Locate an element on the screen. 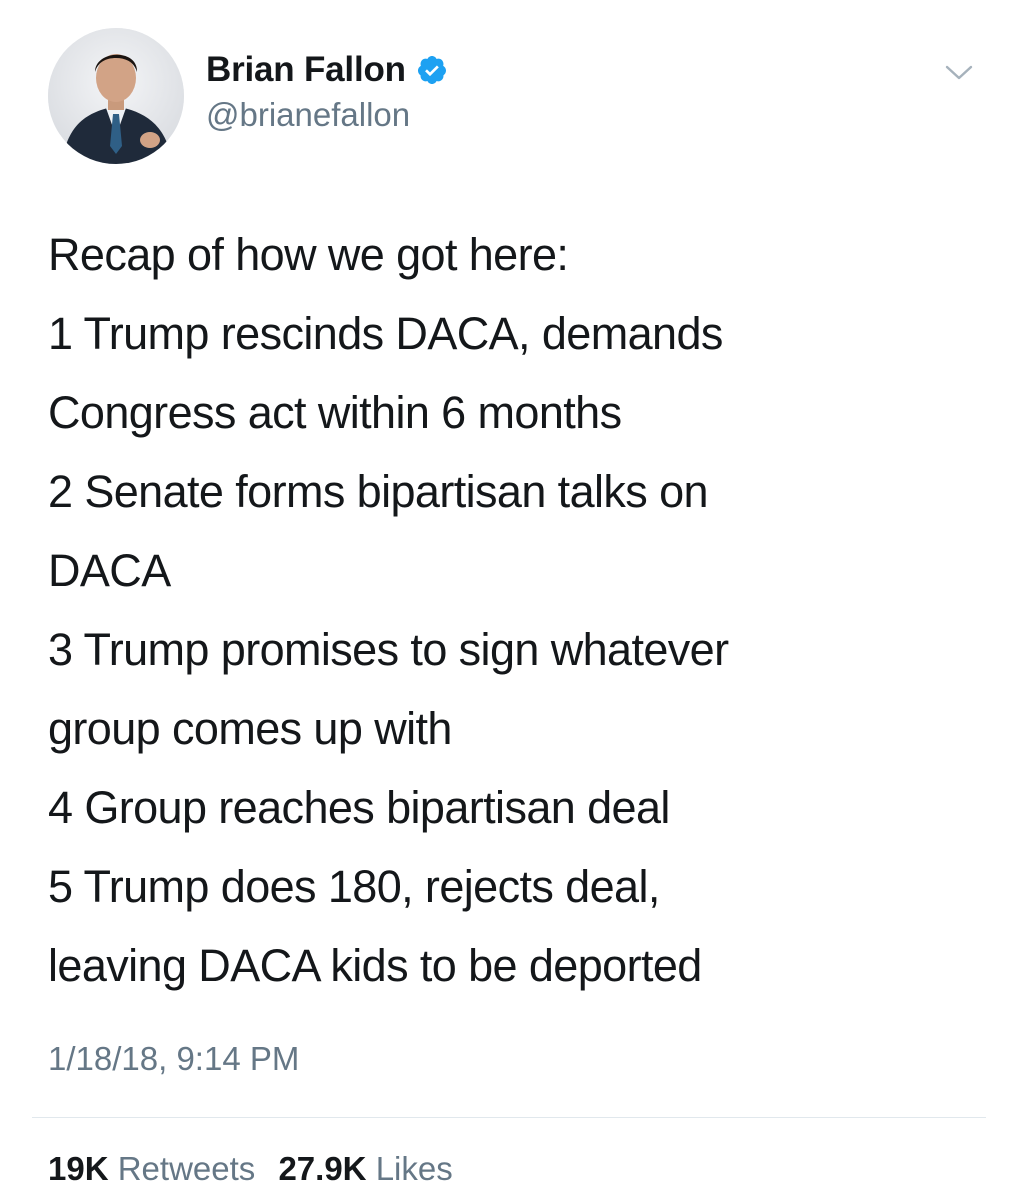 The image size is (1018, 1200). retweets-count: 19K is located at coordinates (78, 1168).